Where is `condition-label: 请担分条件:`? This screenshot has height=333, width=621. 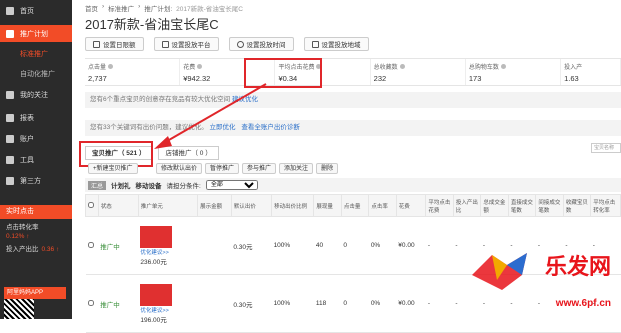
condition-label: 请担分条件: is located at coordinates (183, 186).